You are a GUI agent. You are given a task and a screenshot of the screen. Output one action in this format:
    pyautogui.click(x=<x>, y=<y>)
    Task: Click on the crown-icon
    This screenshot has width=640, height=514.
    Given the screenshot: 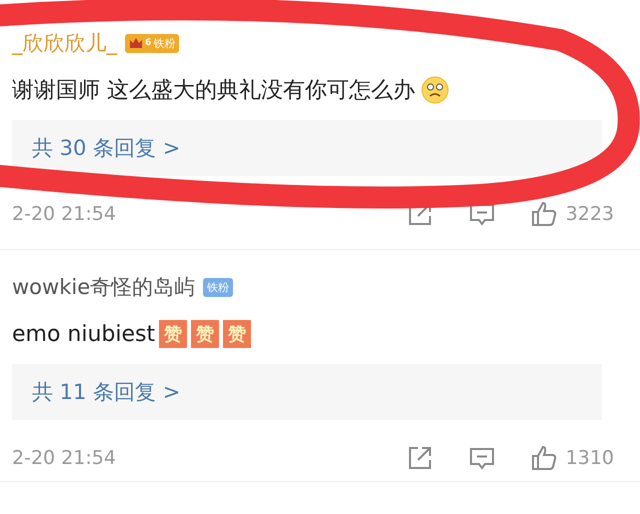 What is the action you would take?
    pyautogui.click(x=136, y=43)
    